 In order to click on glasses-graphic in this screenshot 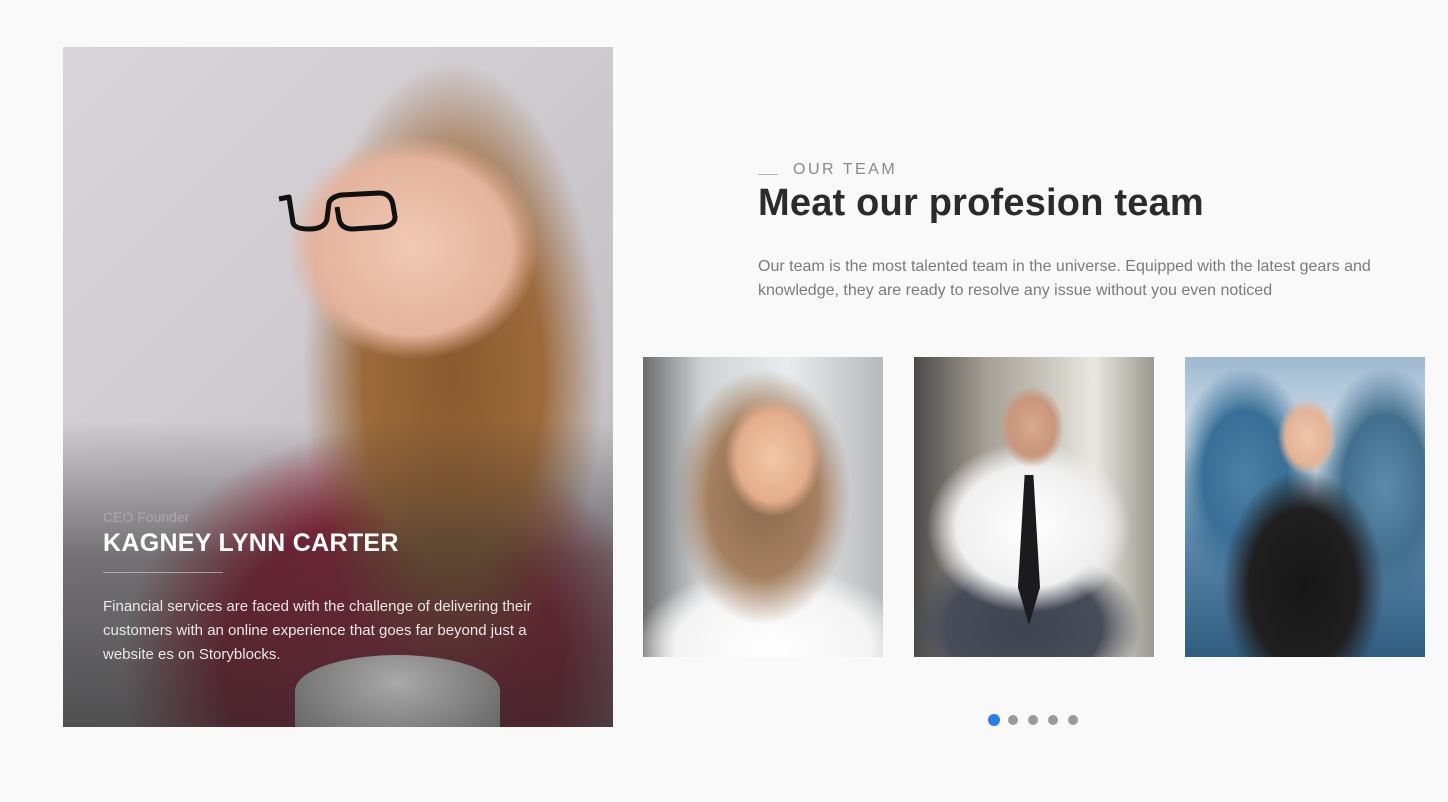, I will do `click(338, 211)`.